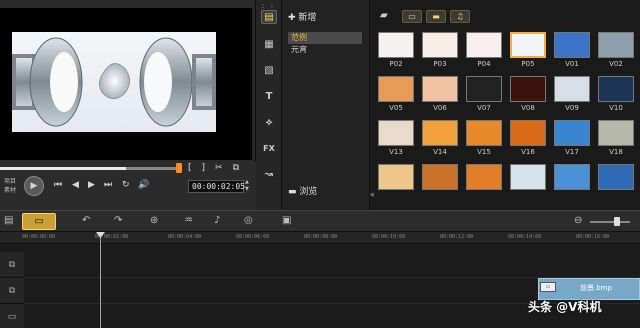  I want to click on collapse-icon: «, so click(375, 198).